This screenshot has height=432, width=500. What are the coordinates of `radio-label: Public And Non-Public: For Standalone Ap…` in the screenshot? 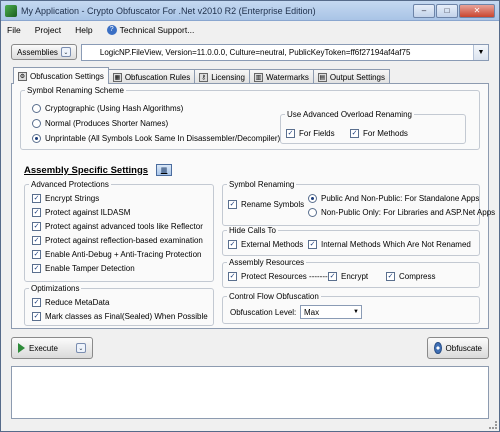 It's located at (400, 198).